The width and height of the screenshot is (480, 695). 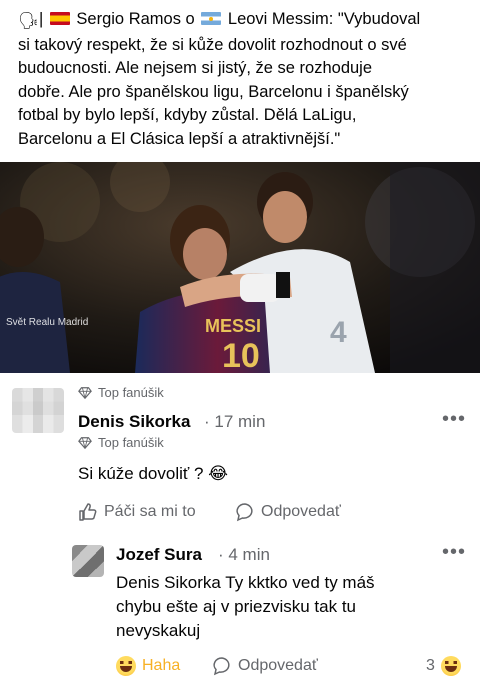 What do you see at coordinates (38, 410) in the screenshot?
I see `avatar` at bounding box center [38, 410].